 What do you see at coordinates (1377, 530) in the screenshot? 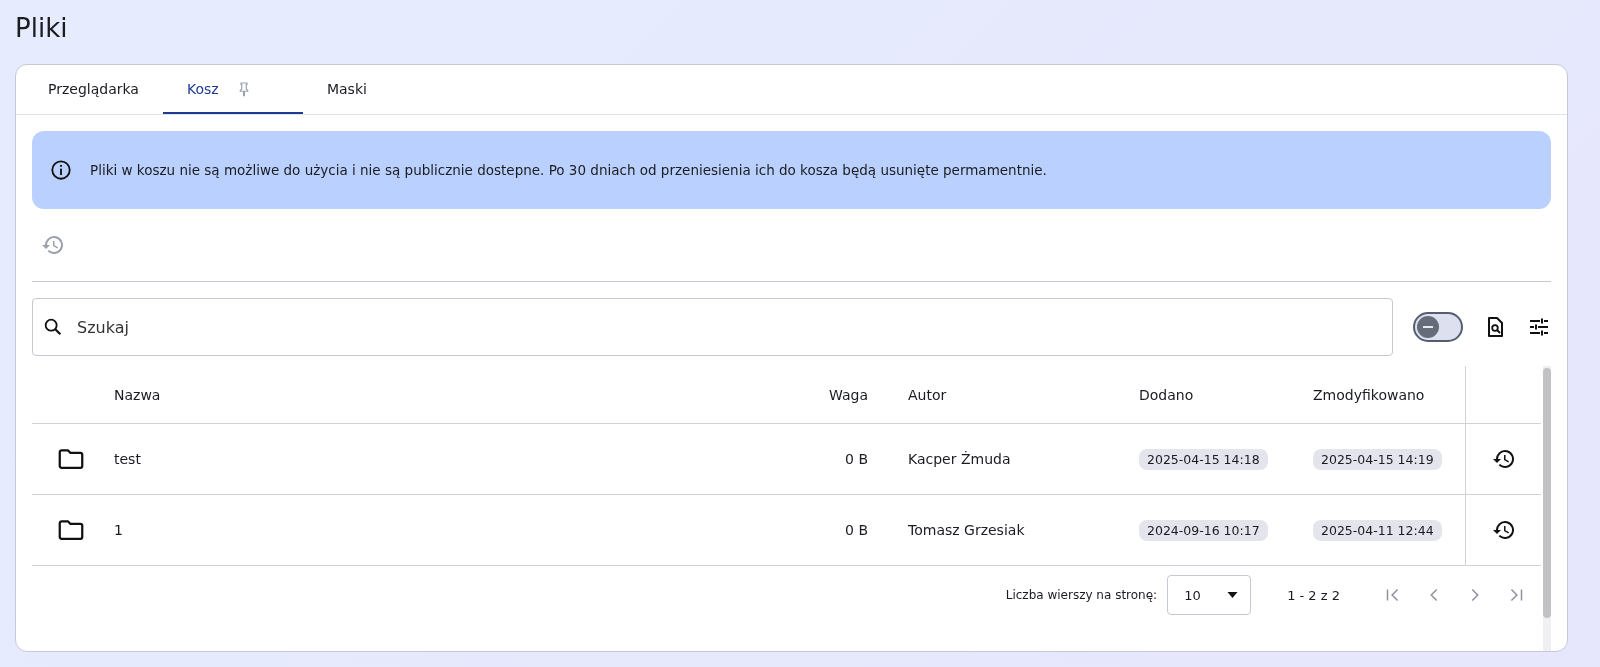
I see `date-chip: 2025-04-11 12:44` at bounding box center [1377, 530].